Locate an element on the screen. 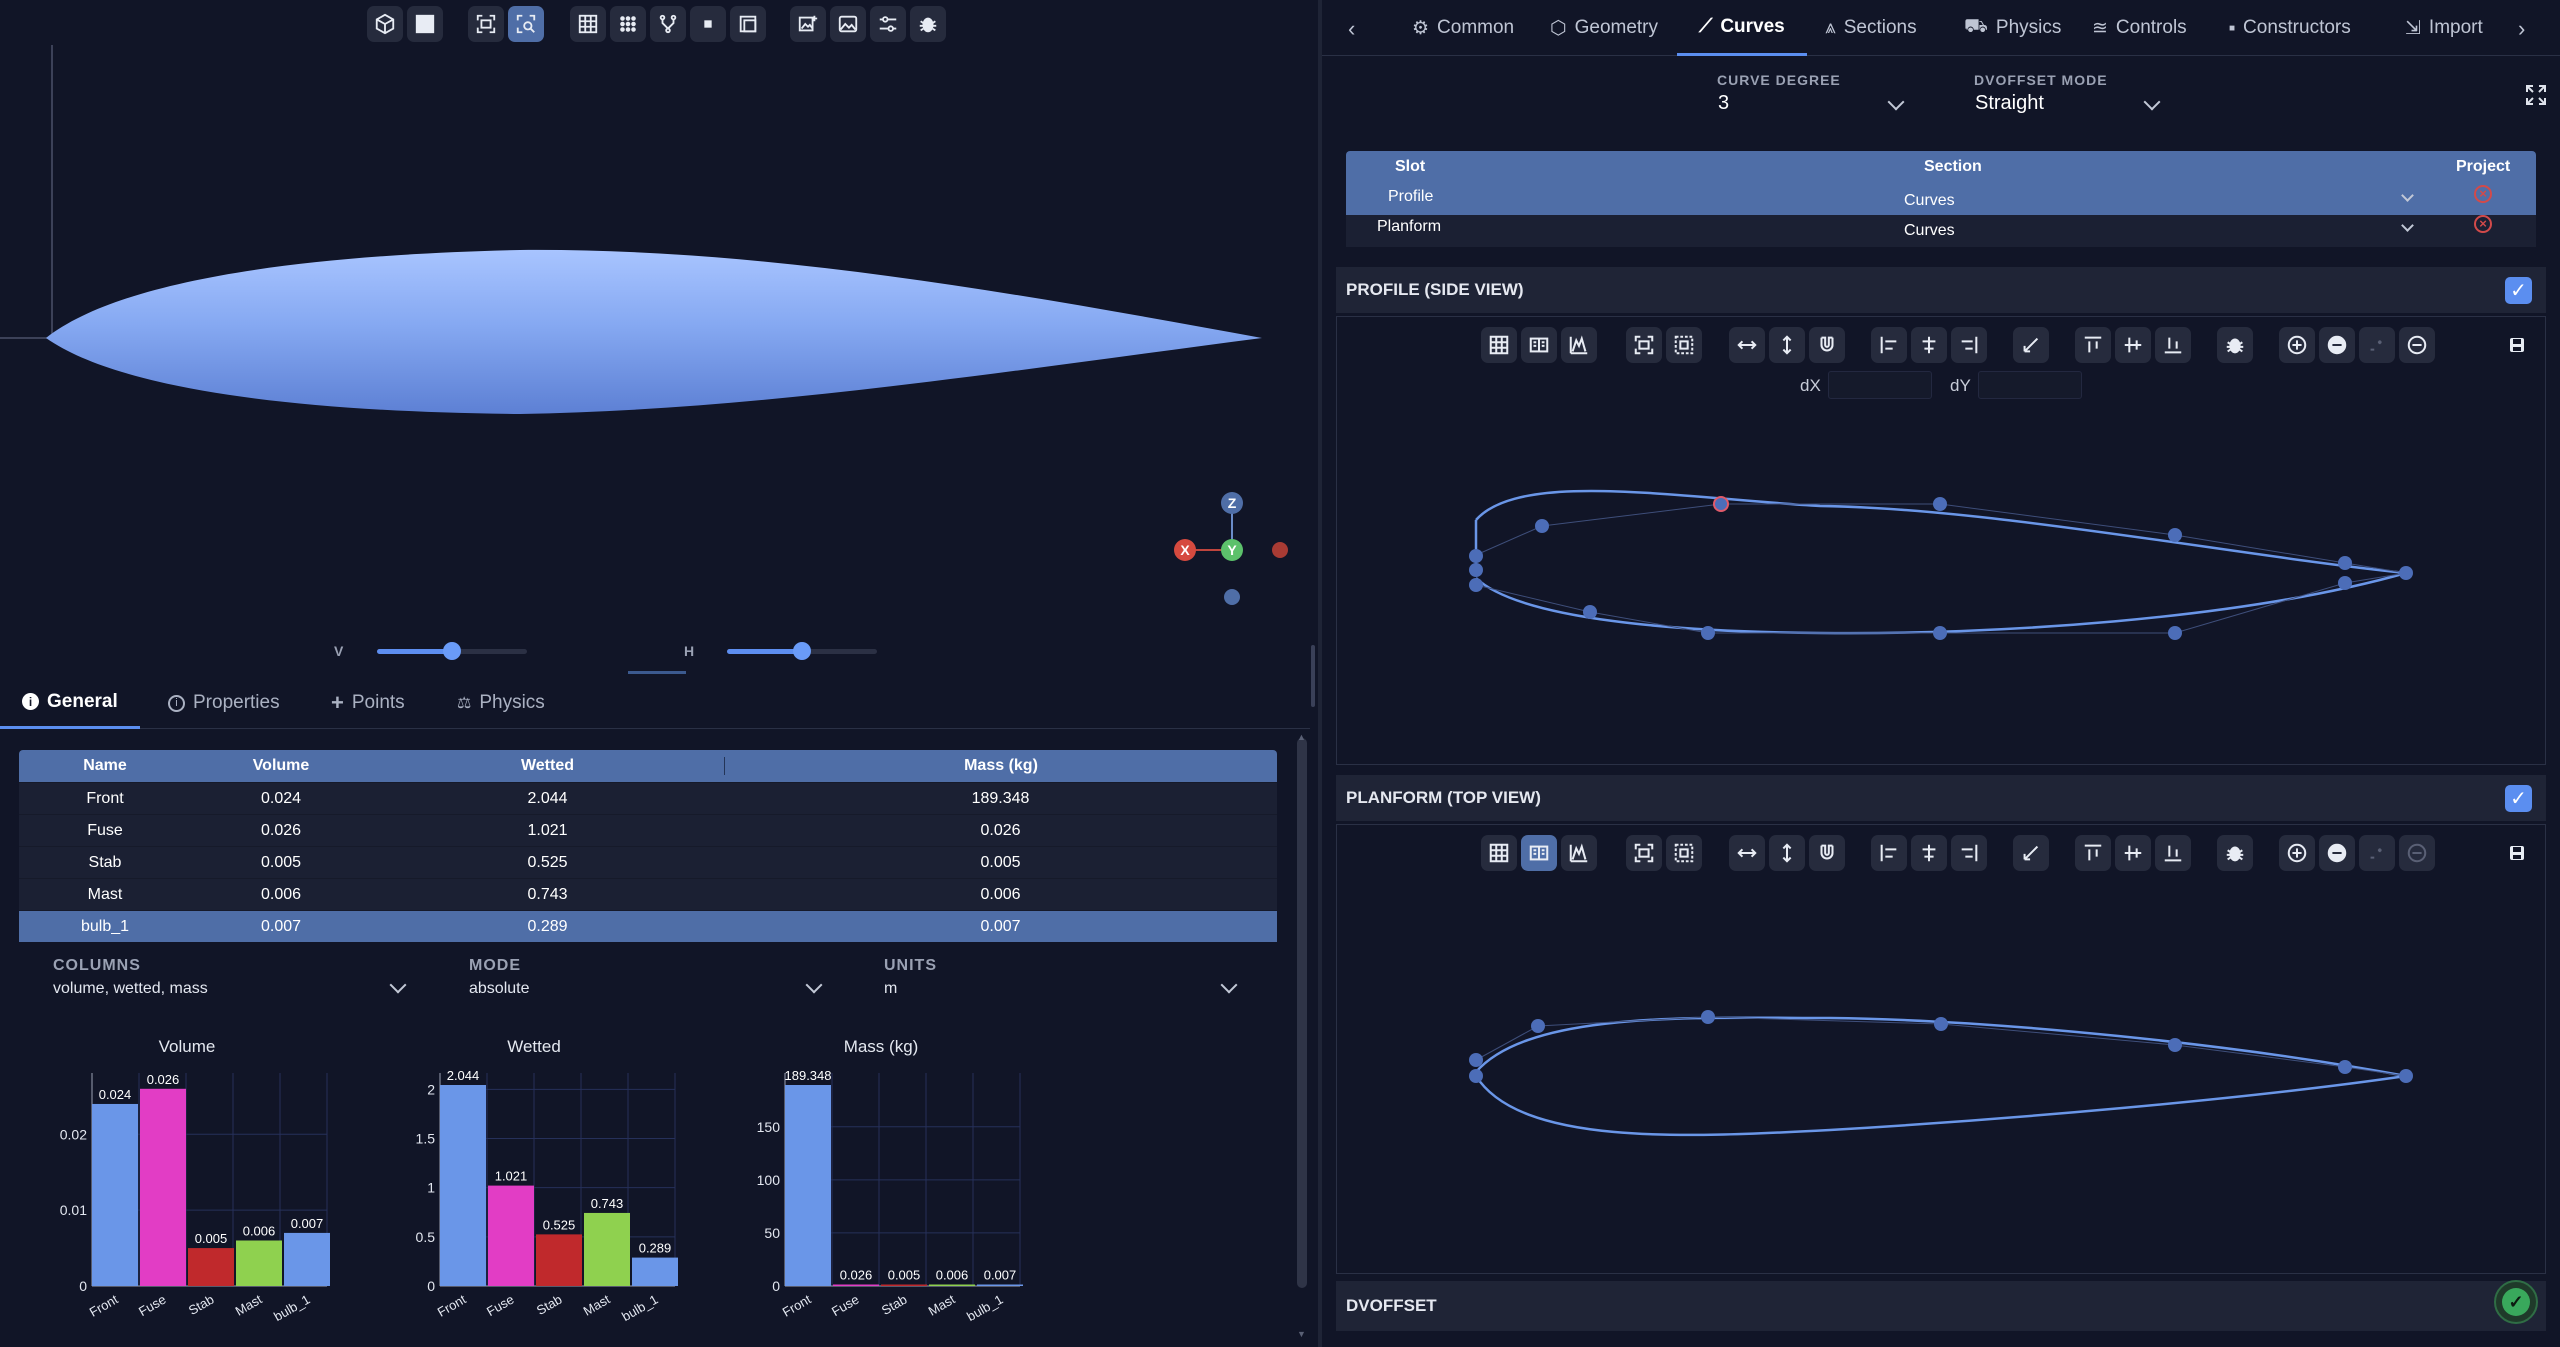 This screenshot has height=1347, width=2560. tab-general: i General is located at coordinates (70, 703).